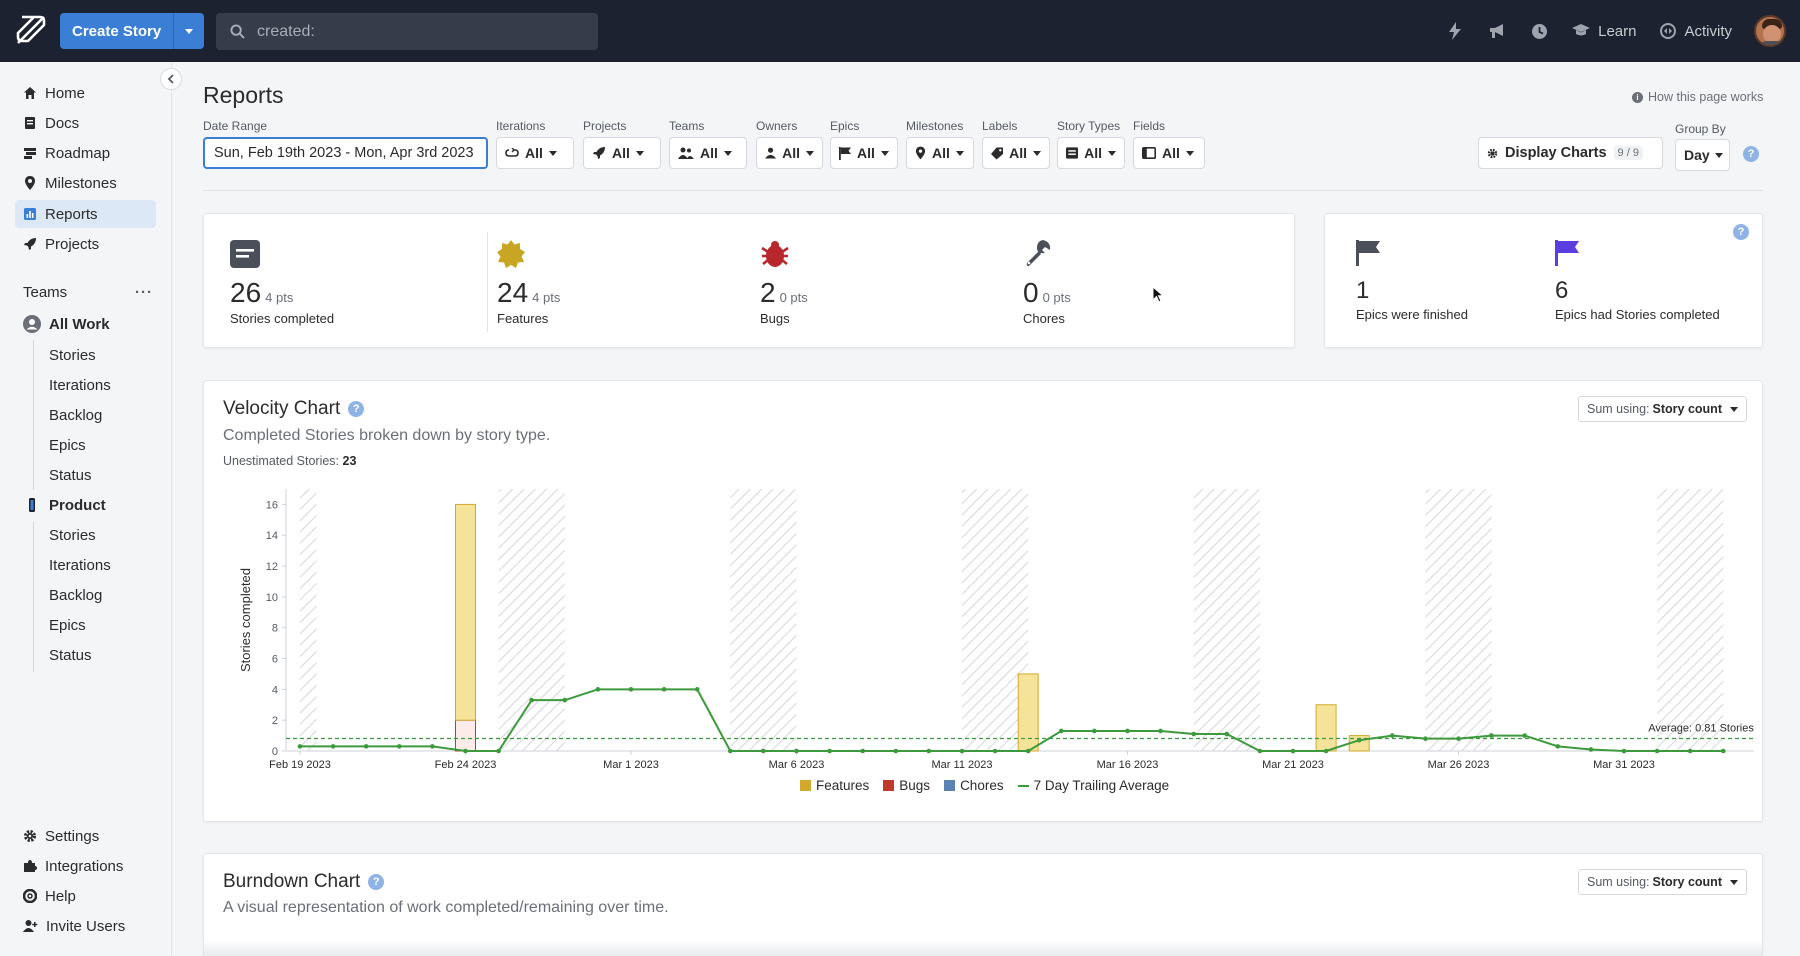 The height and width of the screenshot is (956, 1800). I want to click on group-by-value: Day, so click(1697, 155).